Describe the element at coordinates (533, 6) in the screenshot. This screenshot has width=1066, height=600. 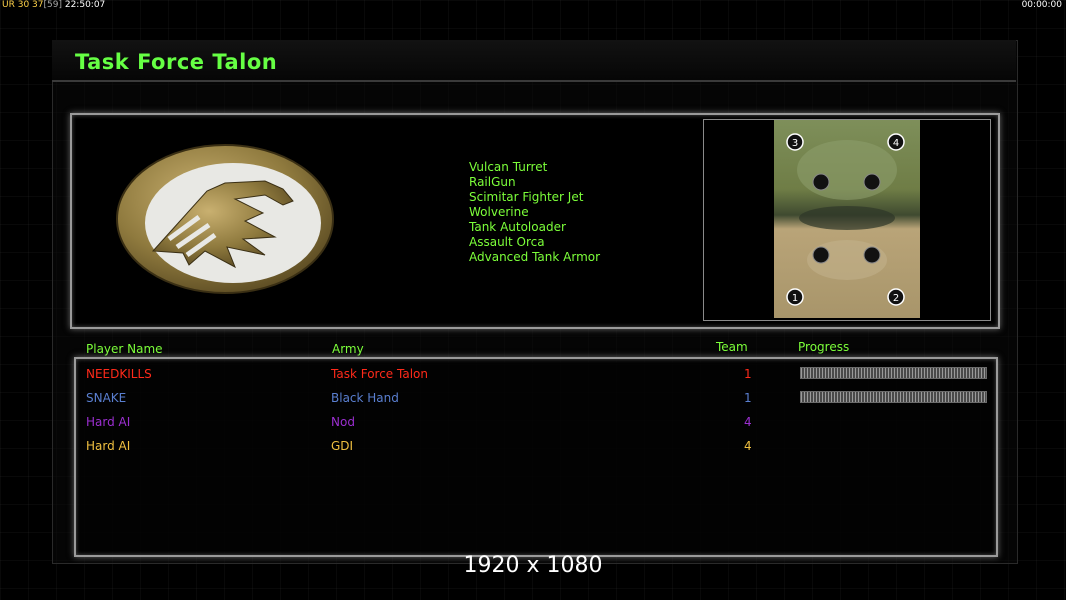
I see `debug-overlay: UR 30 37[59] 22:50:07 00:00:00` at that location.